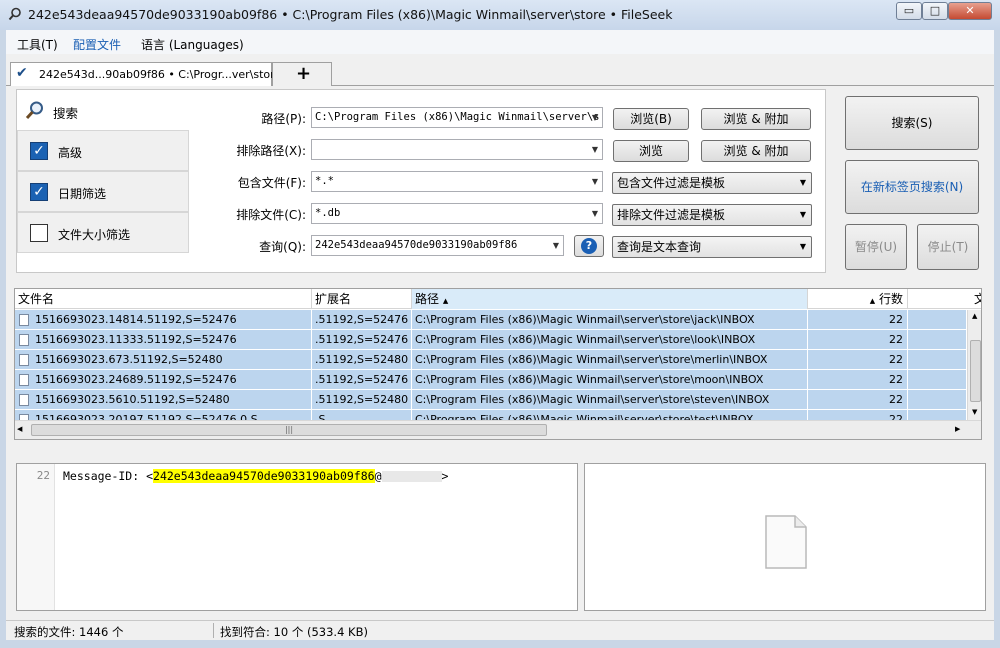  I want to click on close-button: ✕, so click(970, 11).